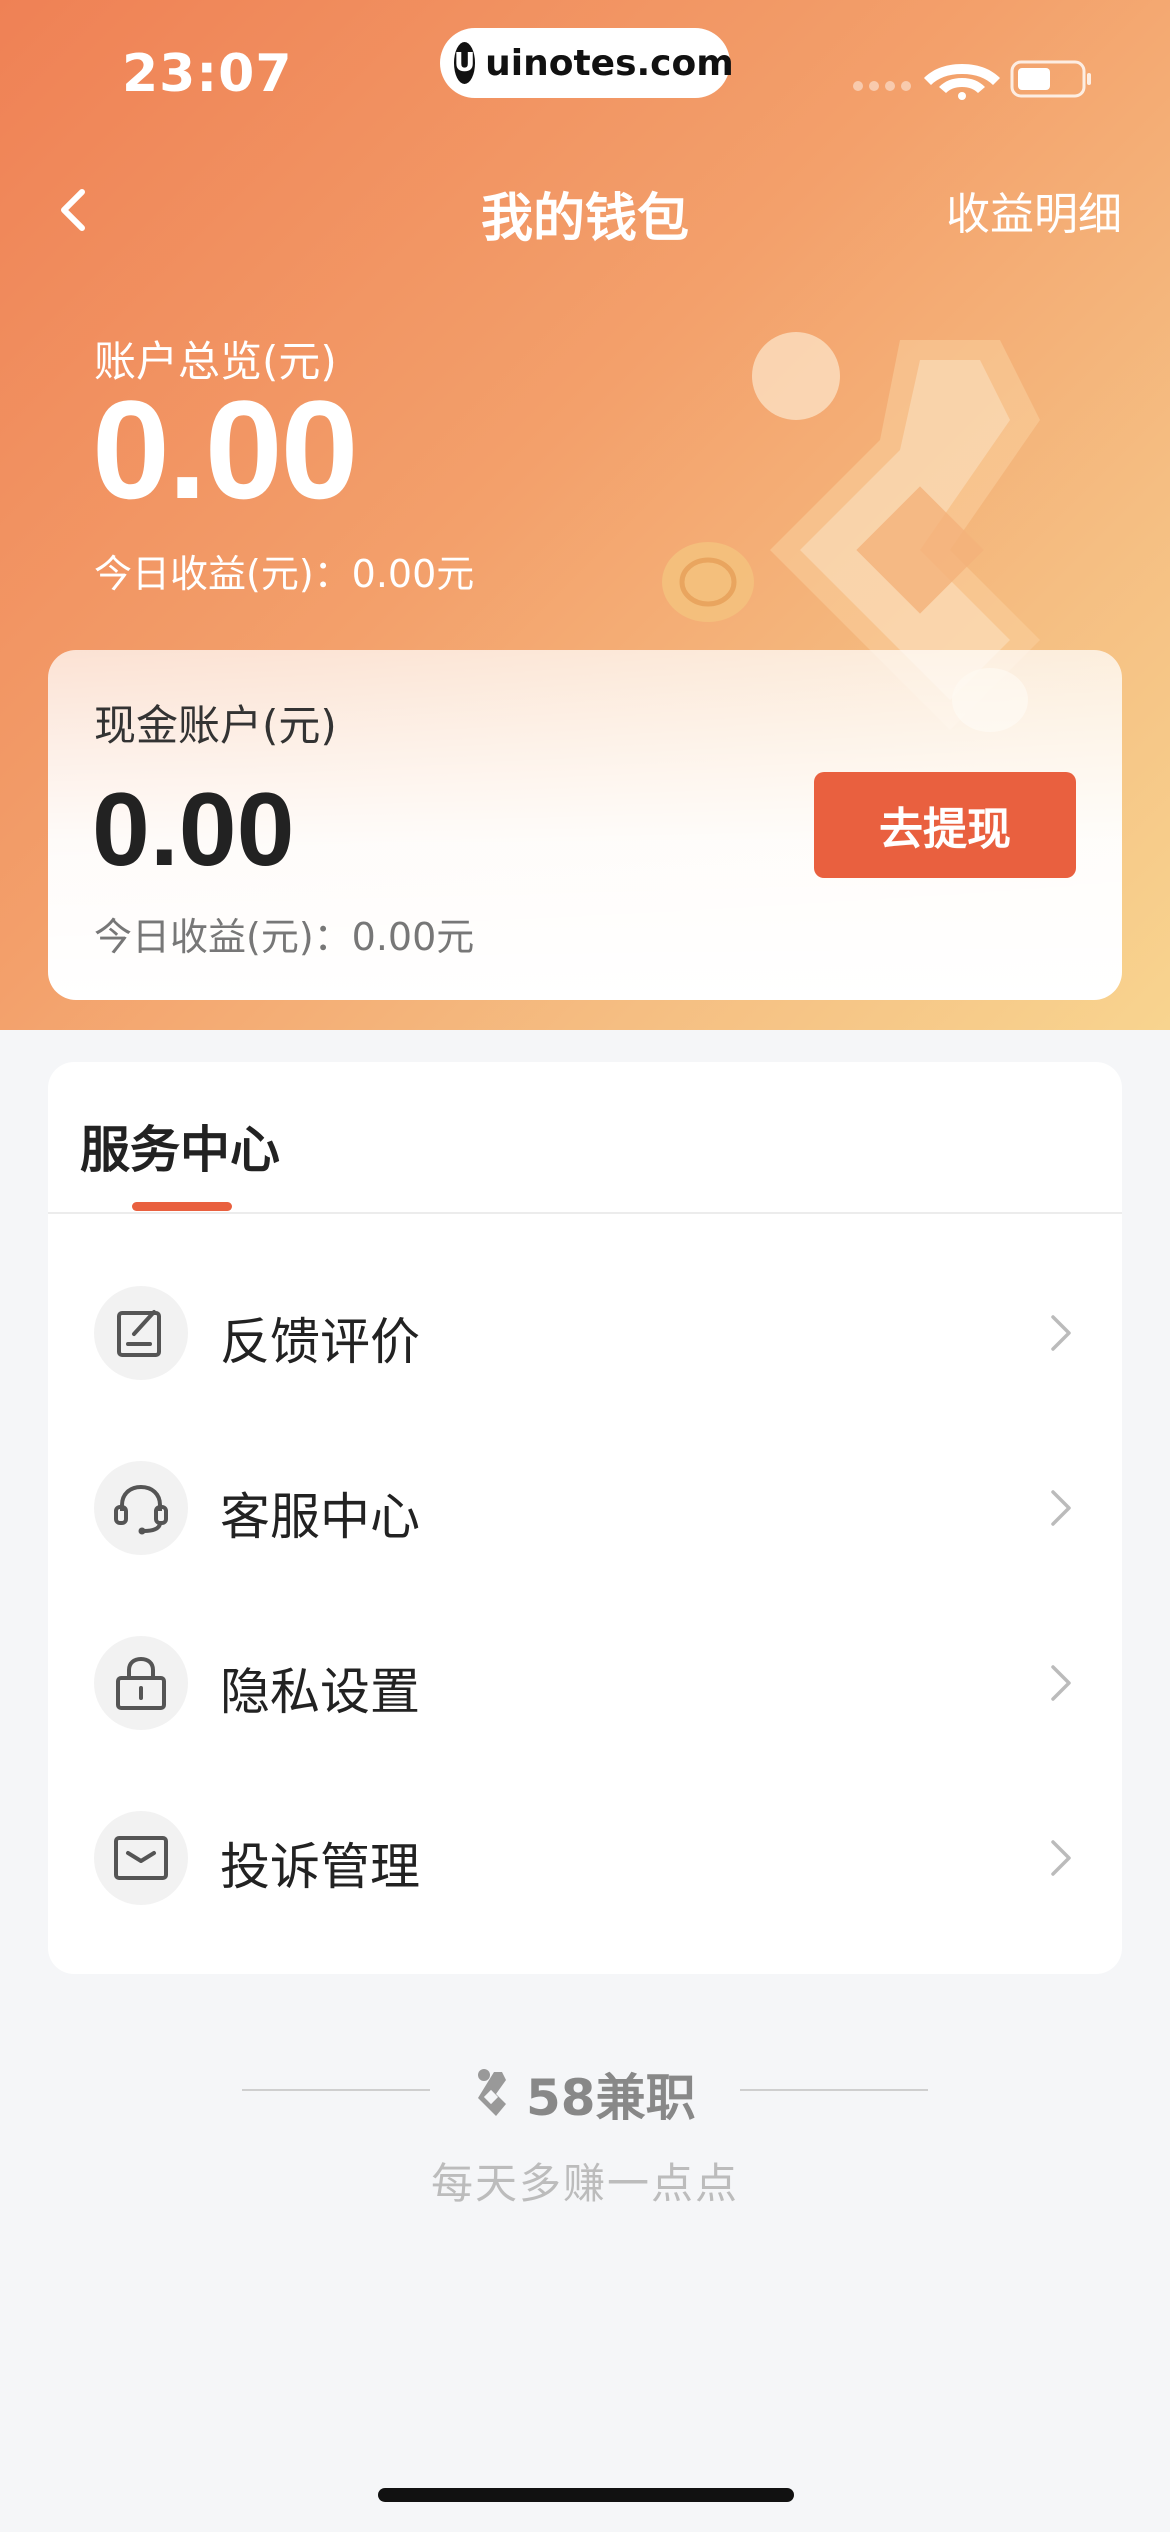  Describe the element at coordinates (584, 2183) in the screenshot. I see `brand-slogan: 每天多赚一点点` at that location.